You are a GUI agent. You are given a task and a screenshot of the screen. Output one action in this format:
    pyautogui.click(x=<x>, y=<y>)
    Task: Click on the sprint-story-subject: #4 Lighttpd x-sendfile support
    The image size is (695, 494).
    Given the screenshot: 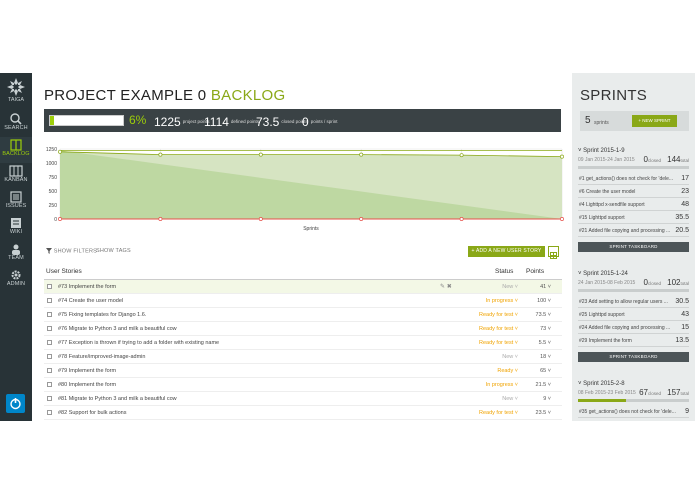 What is the action you would take?
    pyautogui.click(x=612, y=205)
    